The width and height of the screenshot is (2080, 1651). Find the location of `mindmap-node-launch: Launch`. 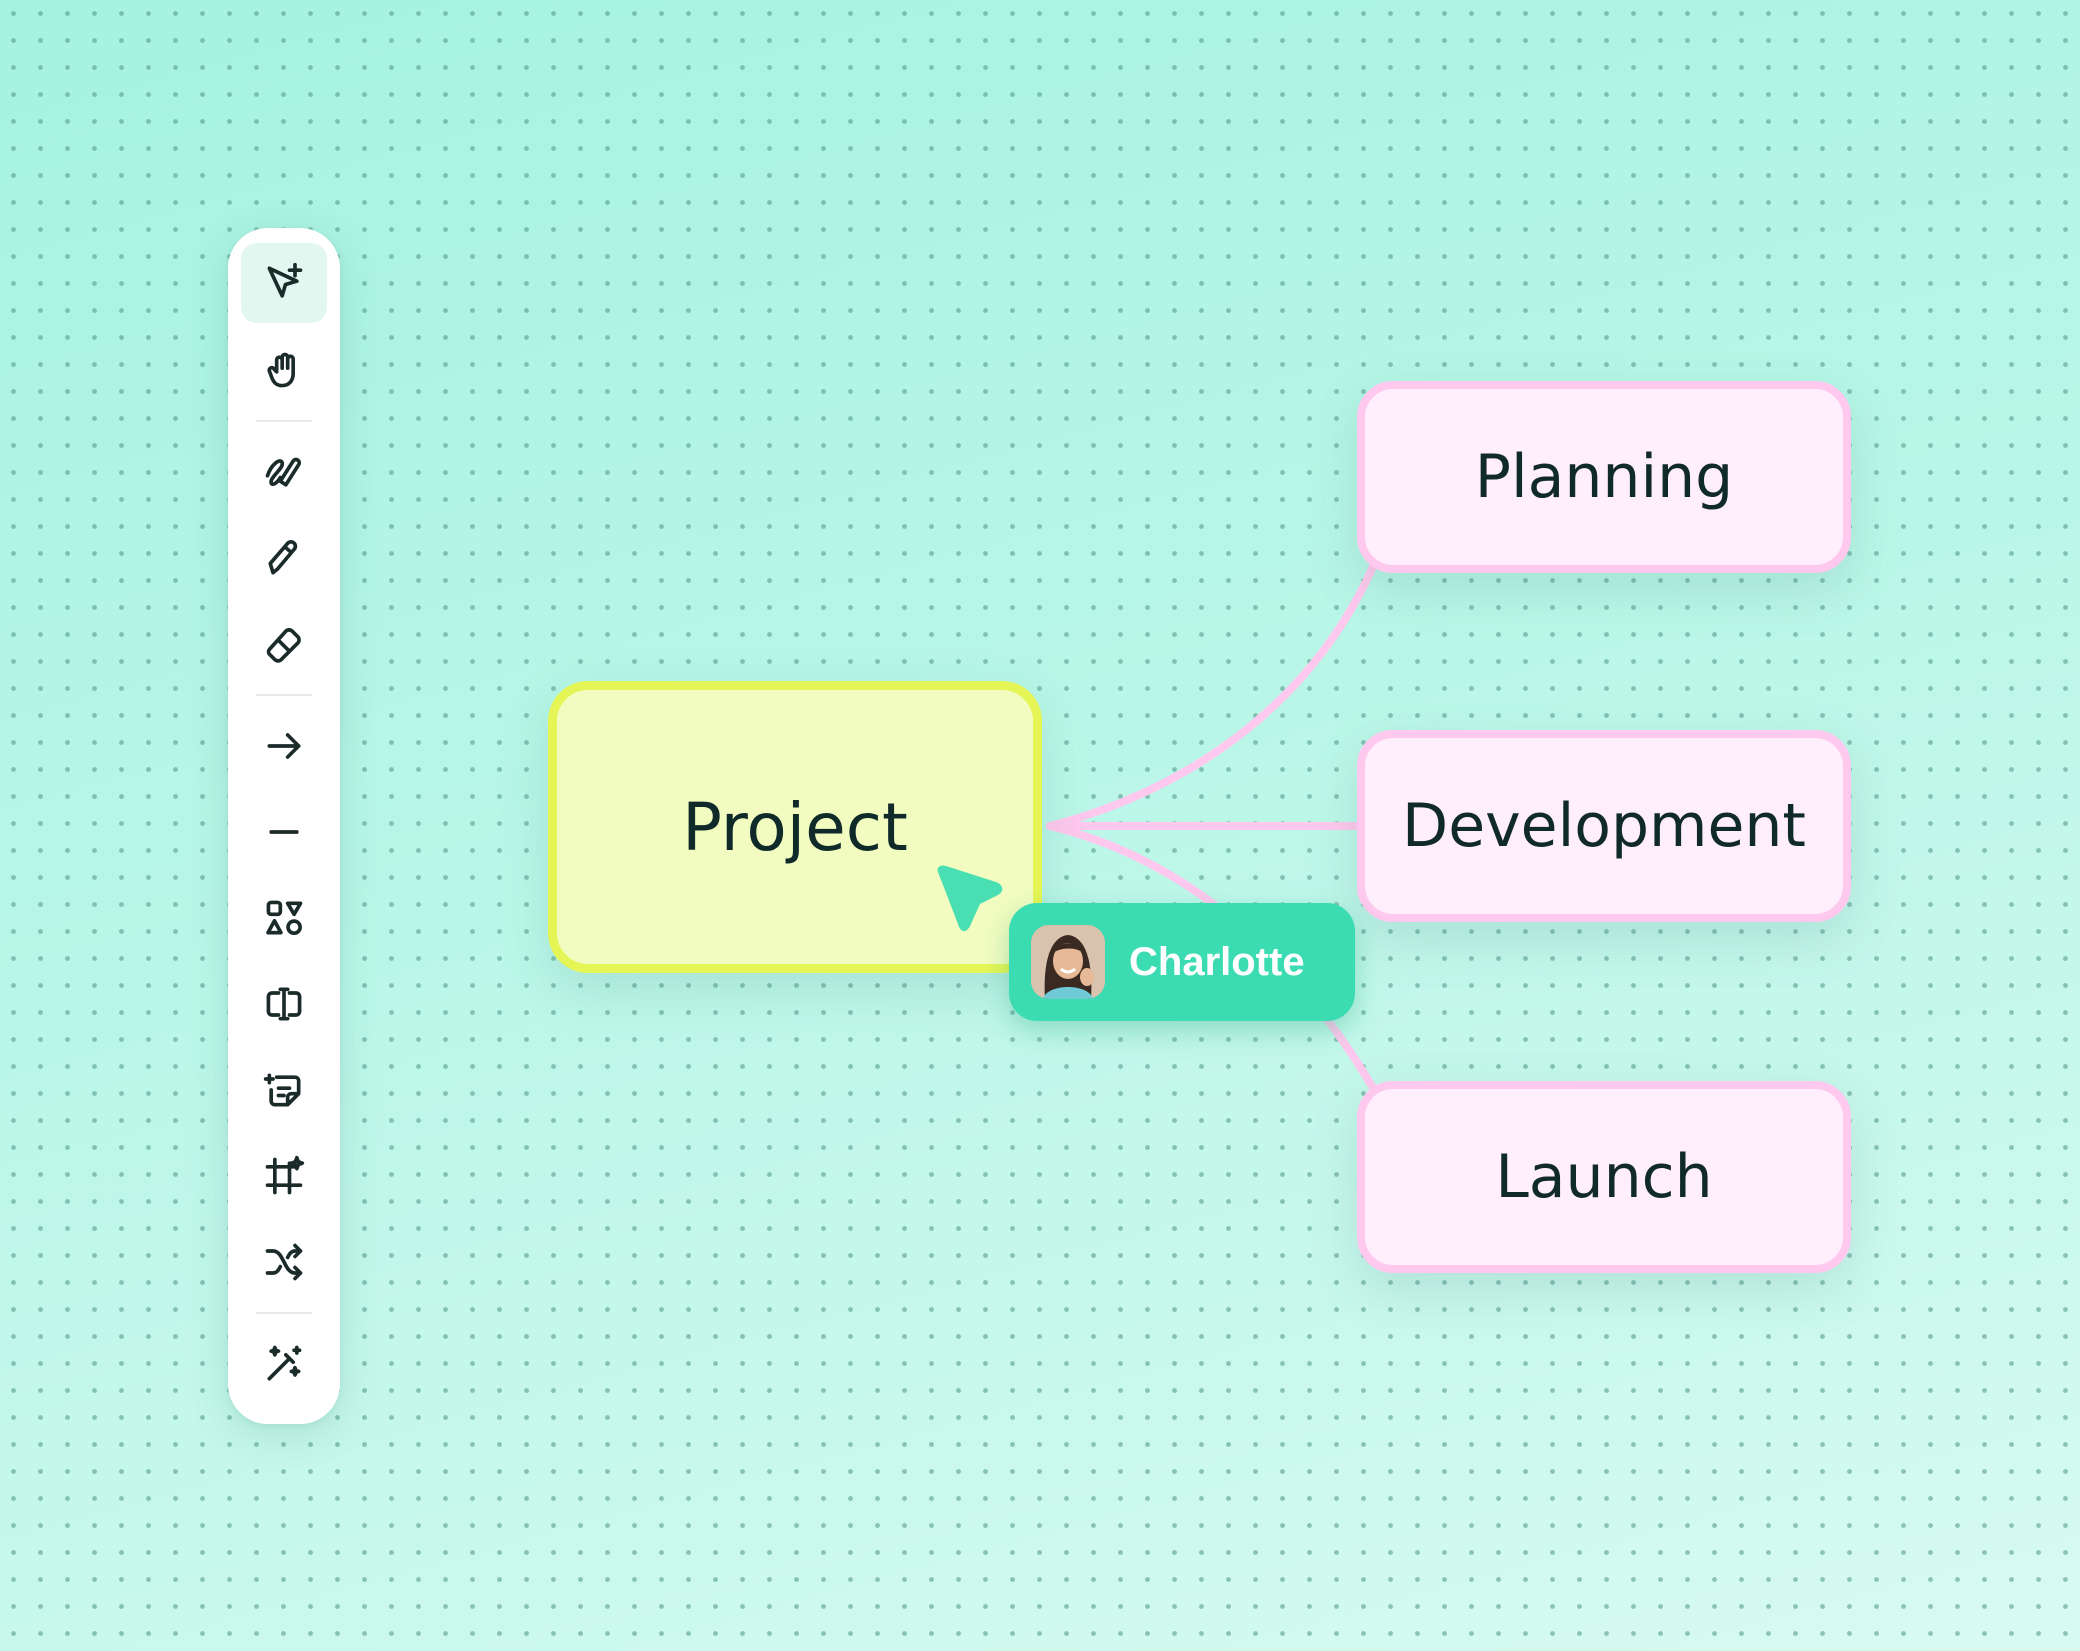

mindmap-node-launch: Launch is located at coordinates (1604, 1177).